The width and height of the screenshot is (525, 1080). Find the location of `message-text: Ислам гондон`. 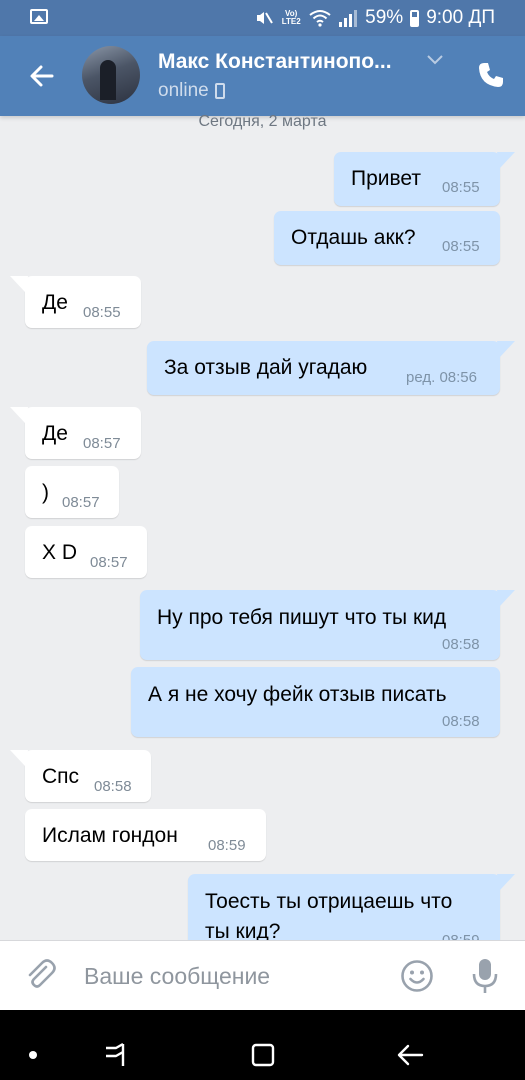

message-text: Ислам гондон is located at coordinates (110, 835).